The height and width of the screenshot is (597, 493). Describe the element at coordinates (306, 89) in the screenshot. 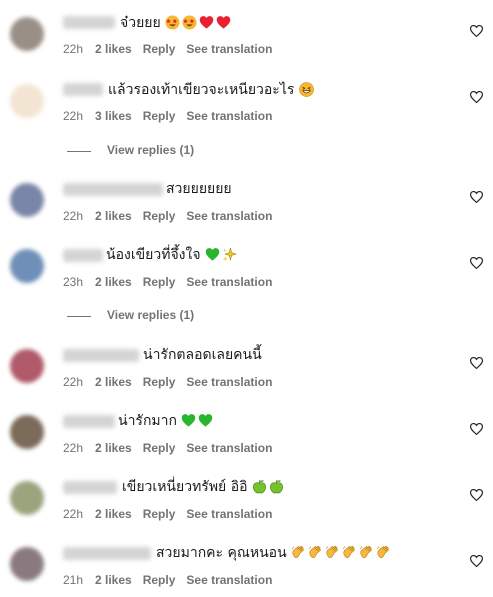

I see `grinning-squint-emoji-icon` at that location.